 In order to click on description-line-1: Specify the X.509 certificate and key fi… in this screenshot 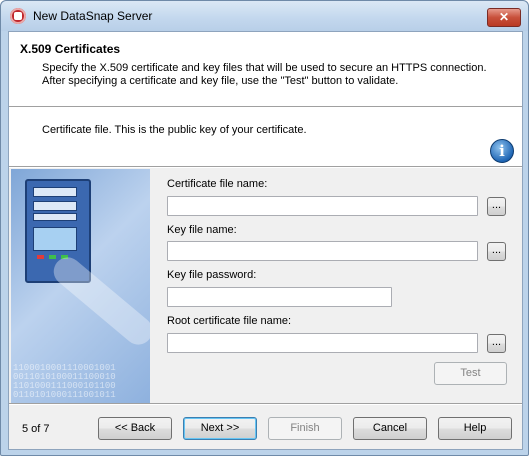, I will do `click(264, 68)`.